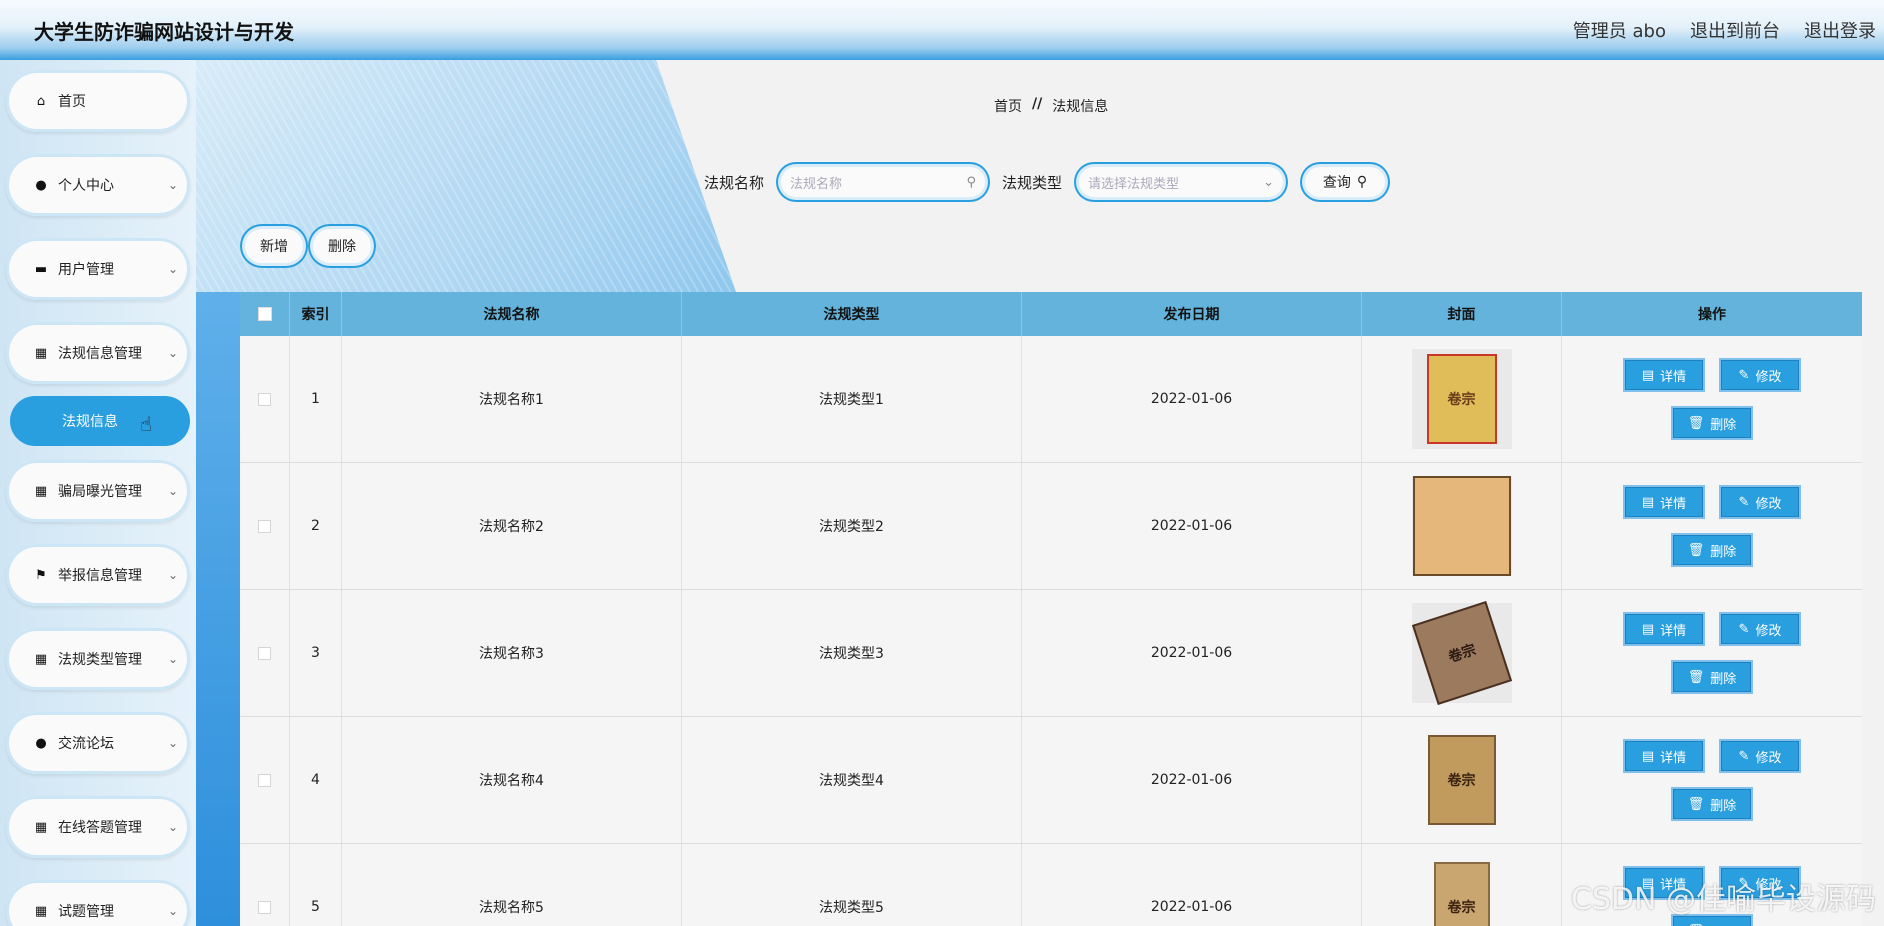 The height and width of the screenshot is (926, 1884). Describe the element at coordinates (1712, 315) in the screenshot. I see `col-header-actions: 操作` at that location.